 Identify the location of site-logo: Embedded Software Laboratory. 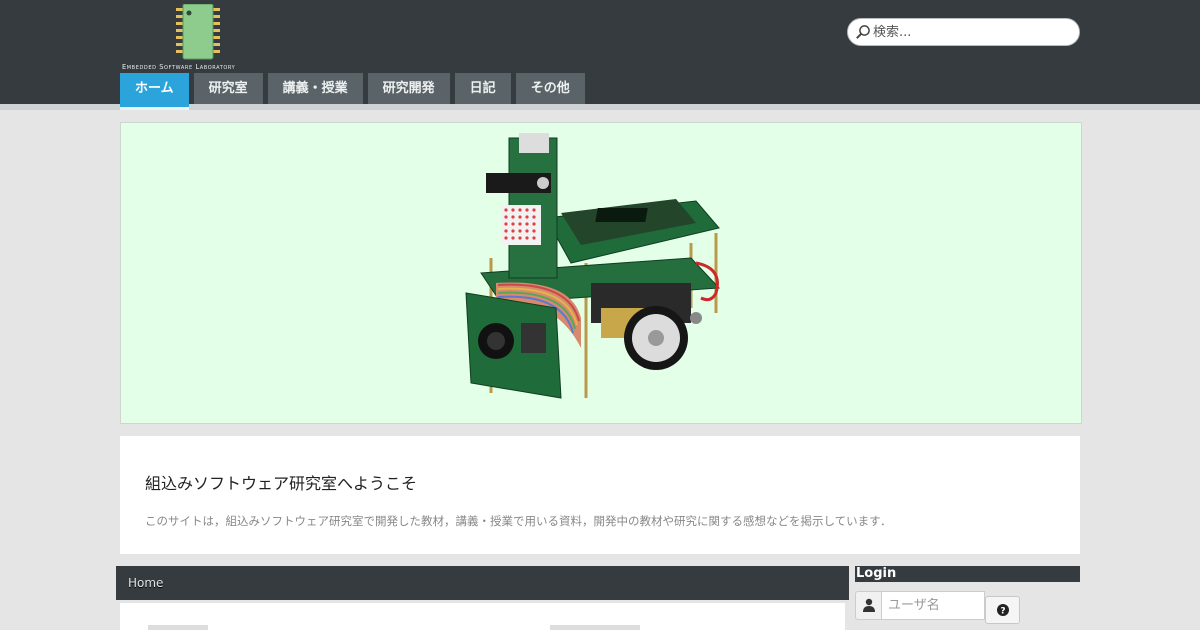
(198, 36).